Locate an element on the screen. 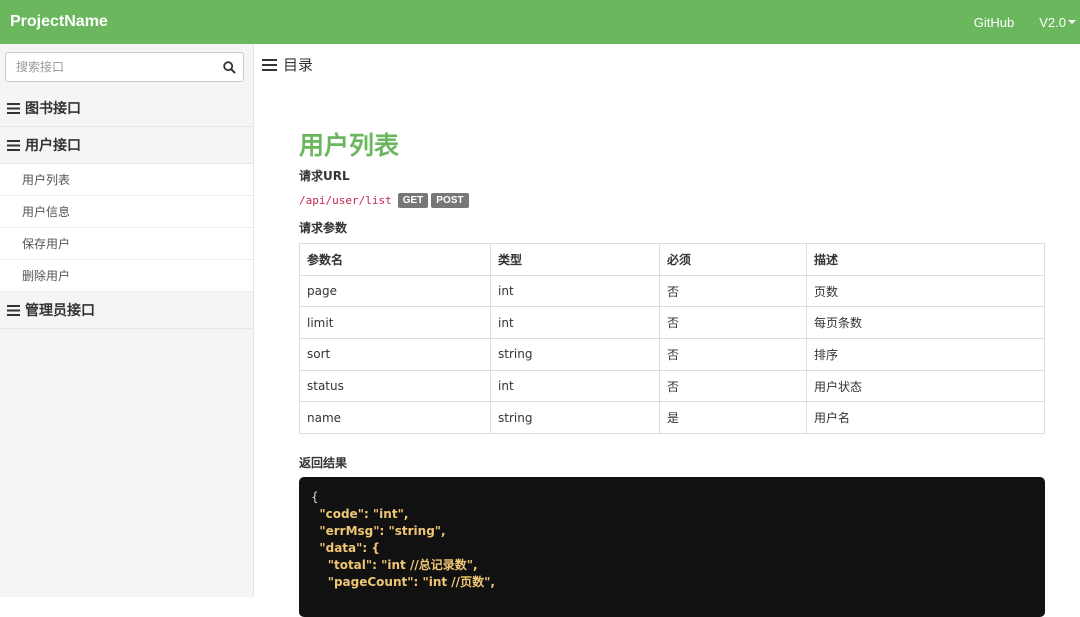  toc-label: 目录 is located at coordinates (298, 65).